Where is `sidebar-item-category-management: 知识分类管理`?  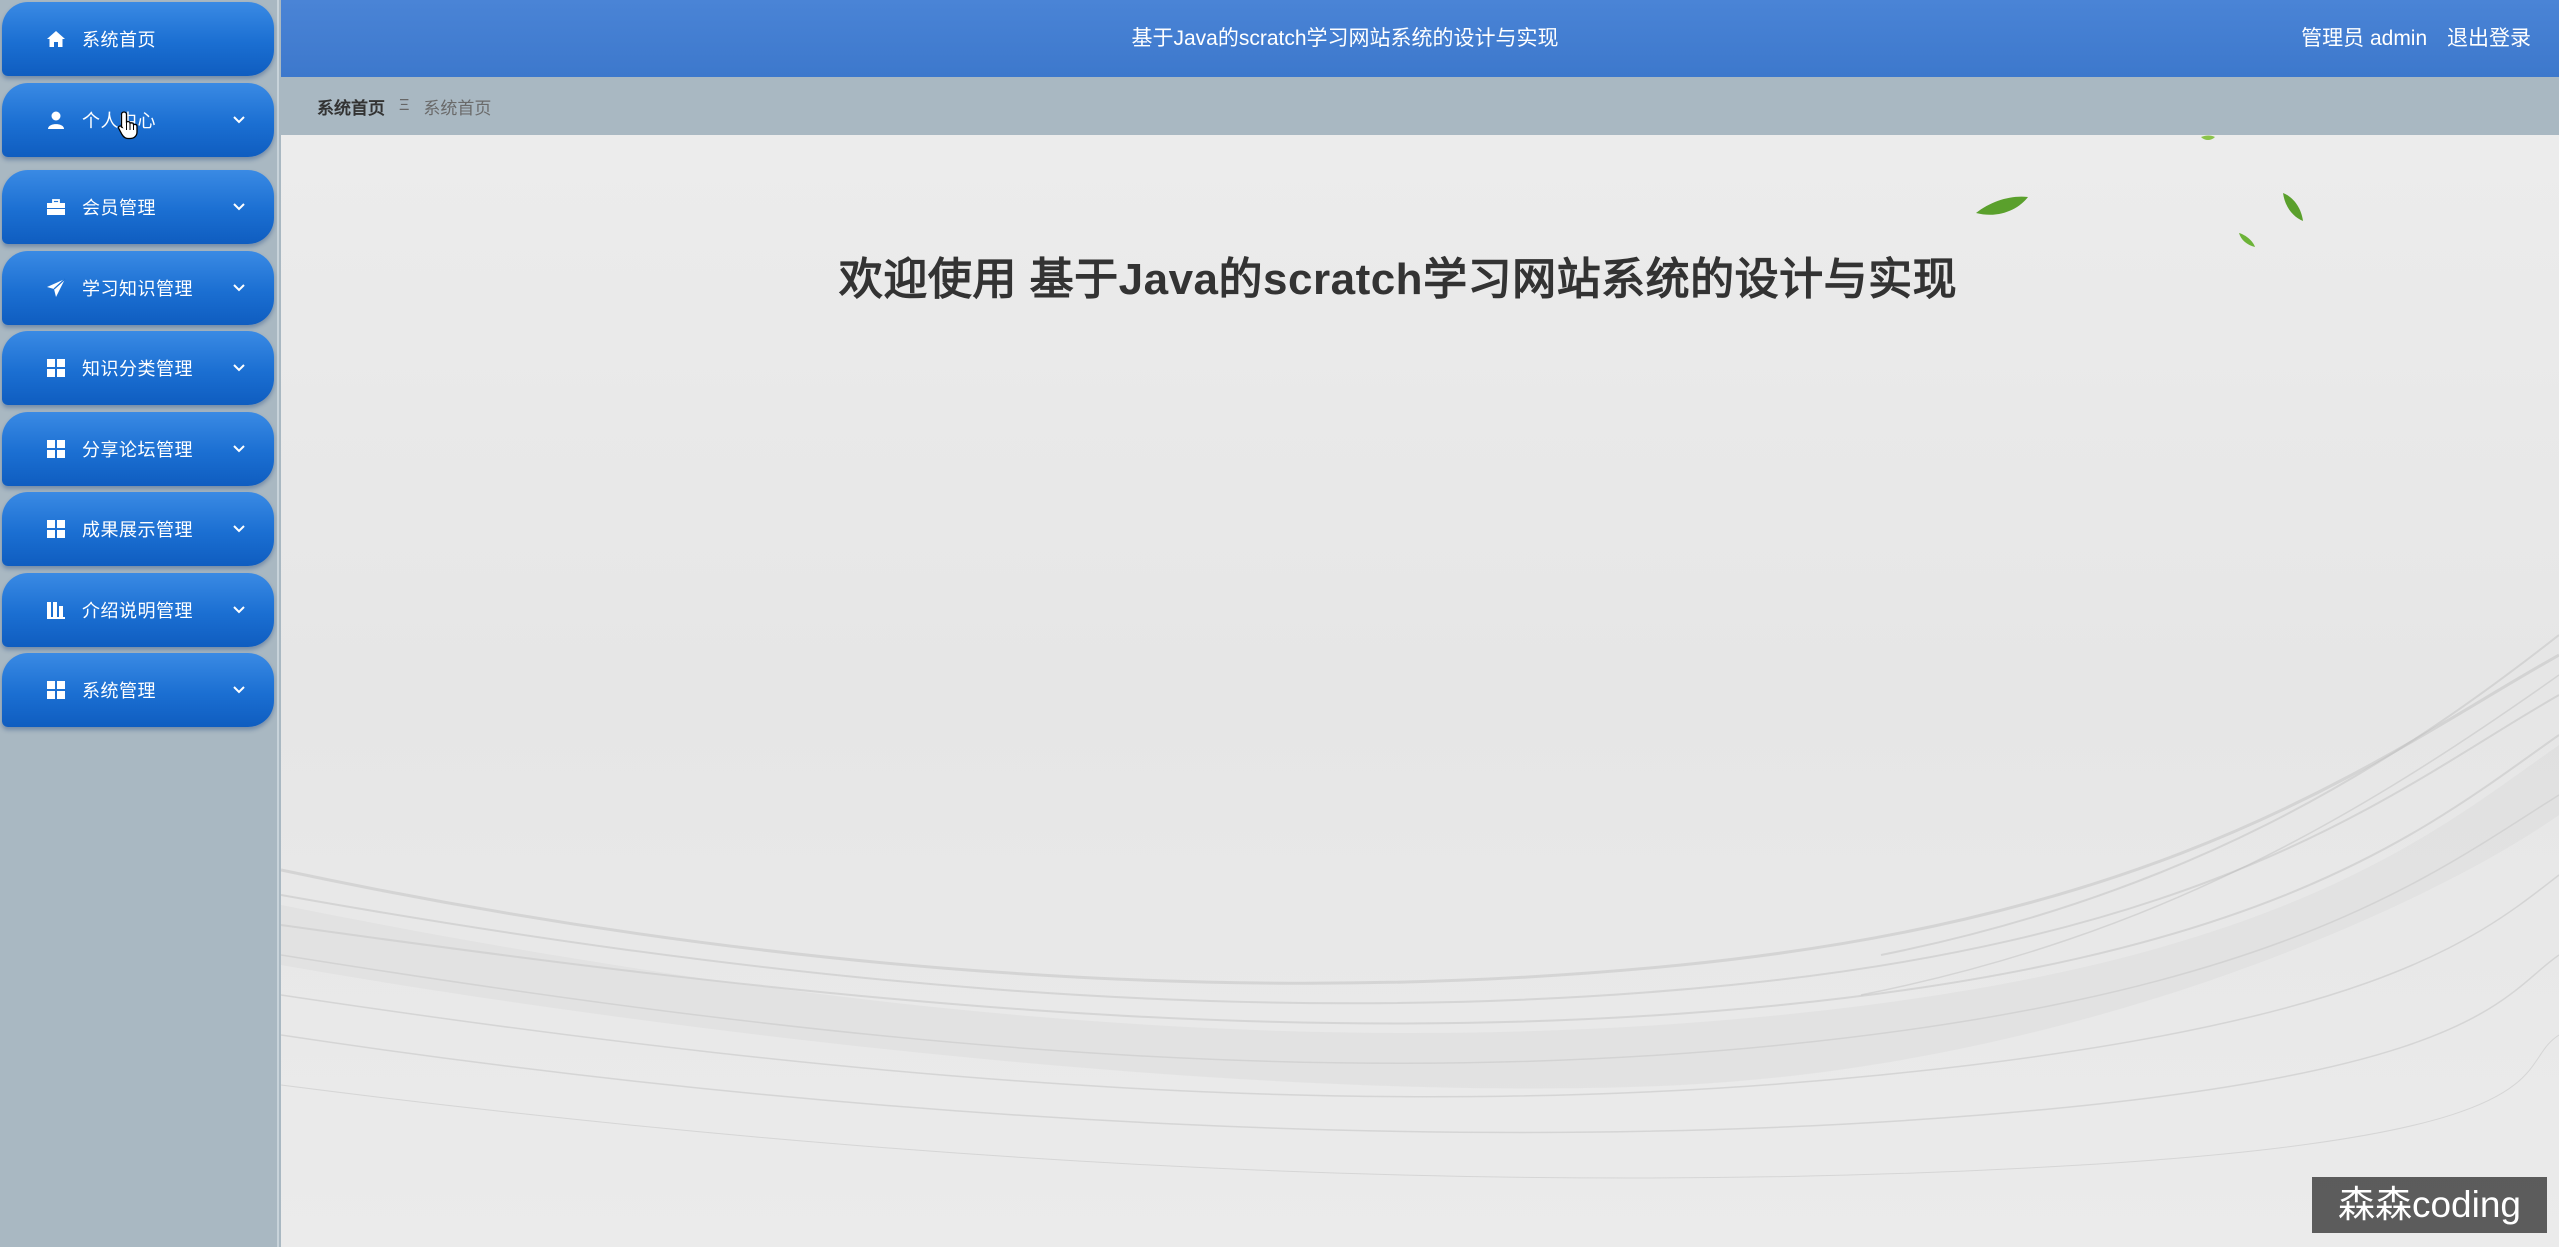
sidebar-item-category-management: 知识分类管理 is located at coordinates (138, 368).